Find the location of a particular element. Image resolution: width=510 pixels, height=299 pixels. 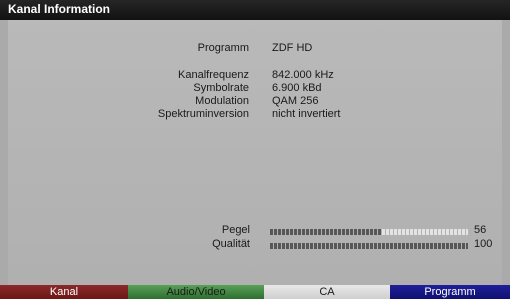

qualitaet-meter-track is located at coordinates (369, 246).